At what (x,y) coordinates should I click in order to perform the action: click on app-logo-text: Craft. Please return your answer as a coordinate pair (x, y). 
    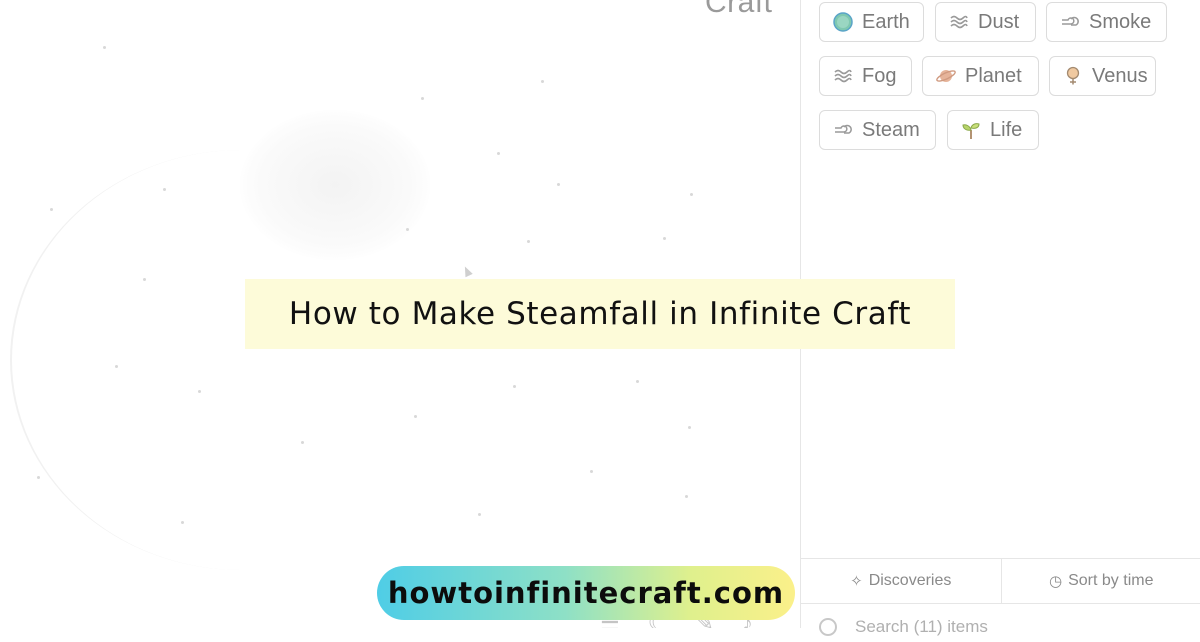
    Looking at the image, I should click on (739, 10).